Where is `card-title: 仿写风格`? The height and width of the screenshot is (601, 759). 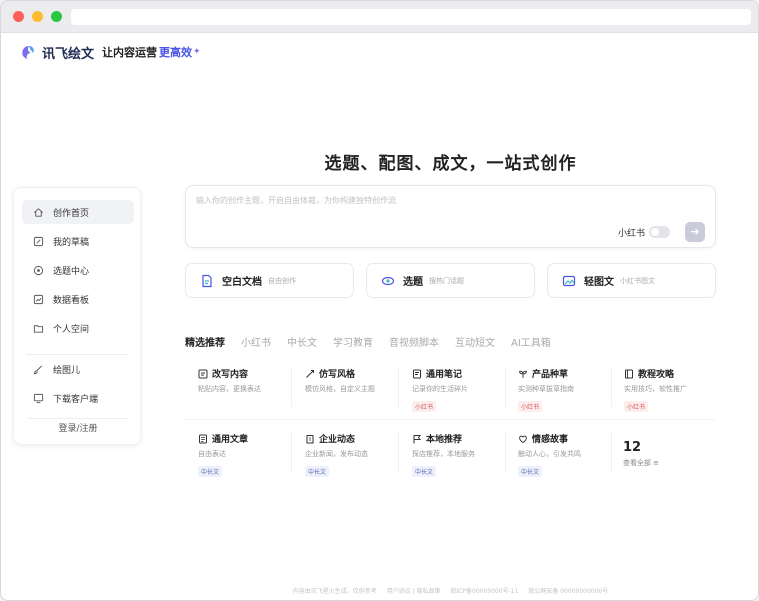 card-title: 仿写风格 is located at coordinates (337, 375).